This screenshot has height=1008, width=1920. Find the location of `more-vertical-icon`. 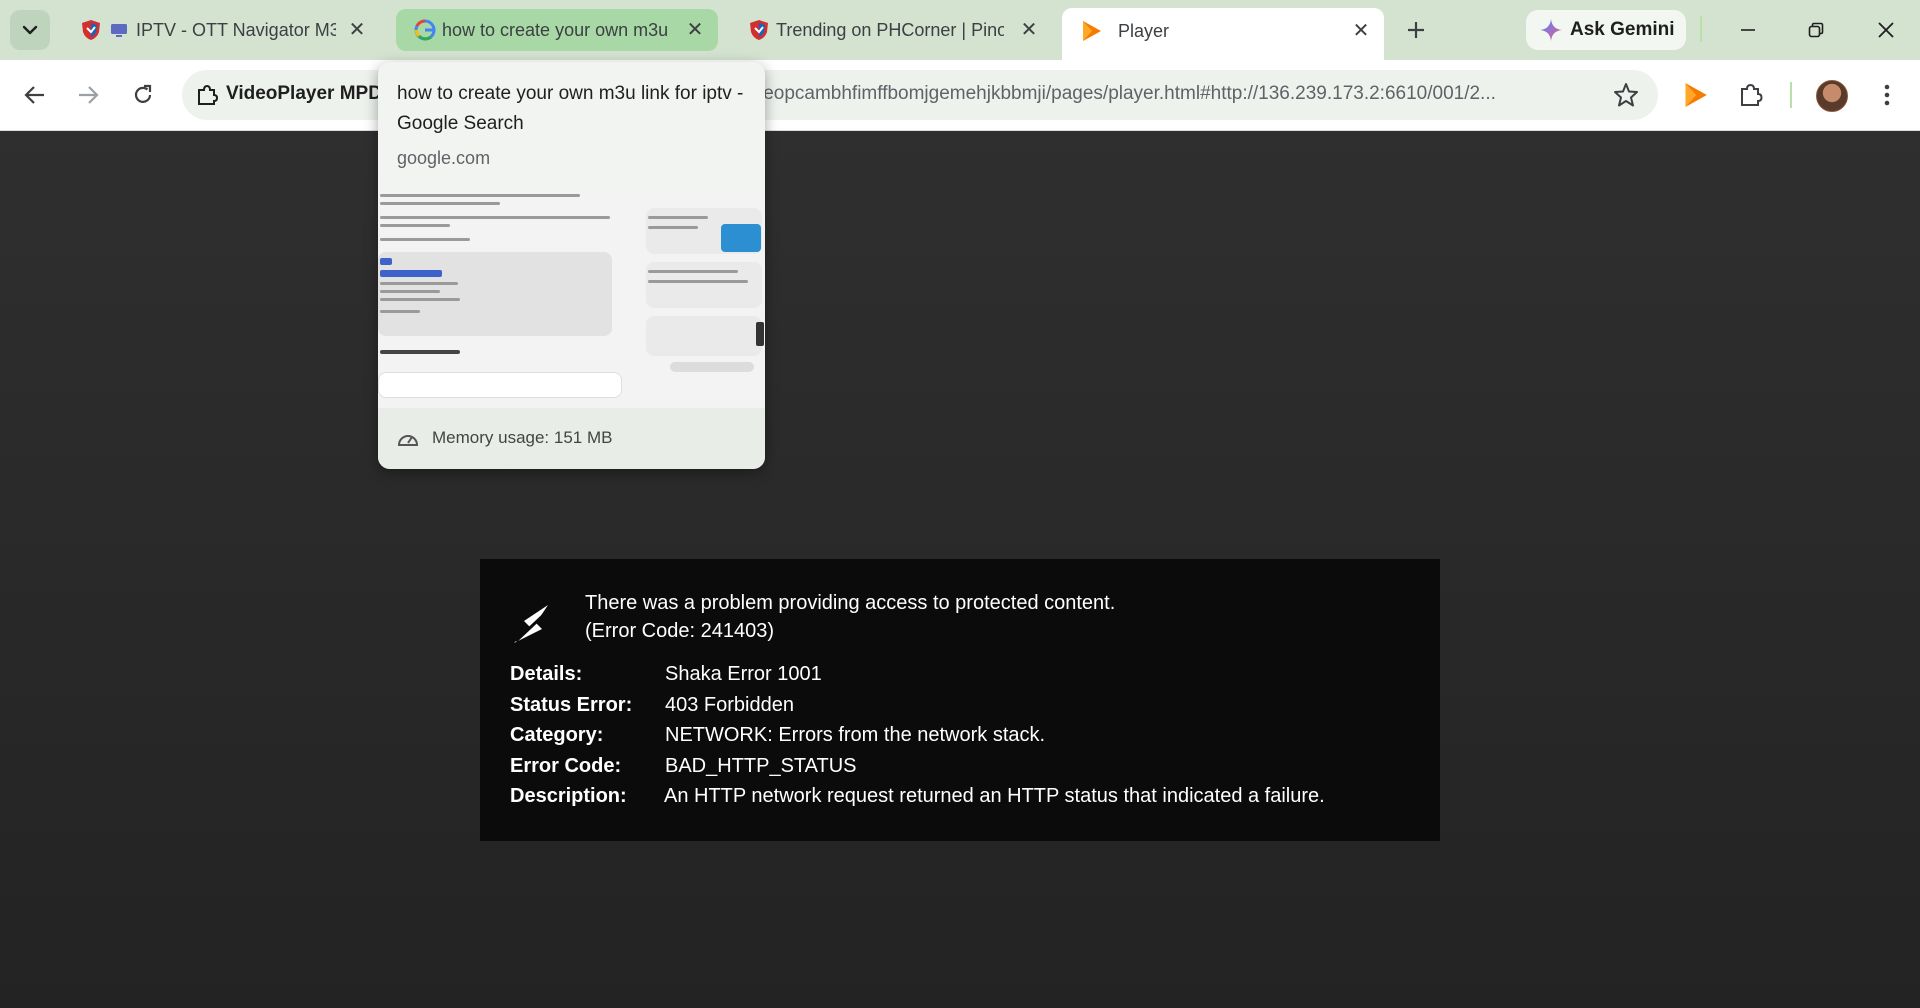

more-vertical-icon is located at coordinates (1887, 95).